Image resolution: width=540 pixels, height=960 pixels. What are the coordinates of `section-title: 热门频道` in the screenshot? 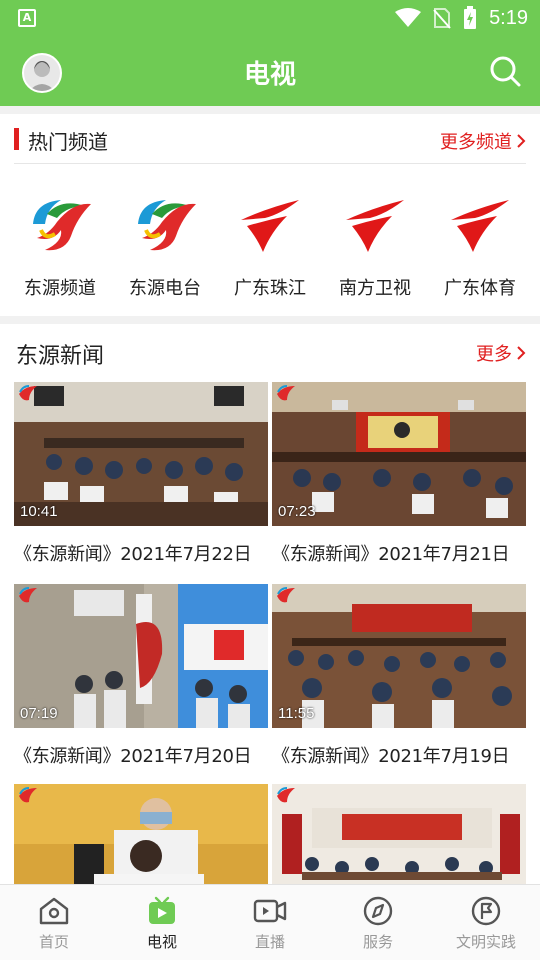 It's located at (68, 142).